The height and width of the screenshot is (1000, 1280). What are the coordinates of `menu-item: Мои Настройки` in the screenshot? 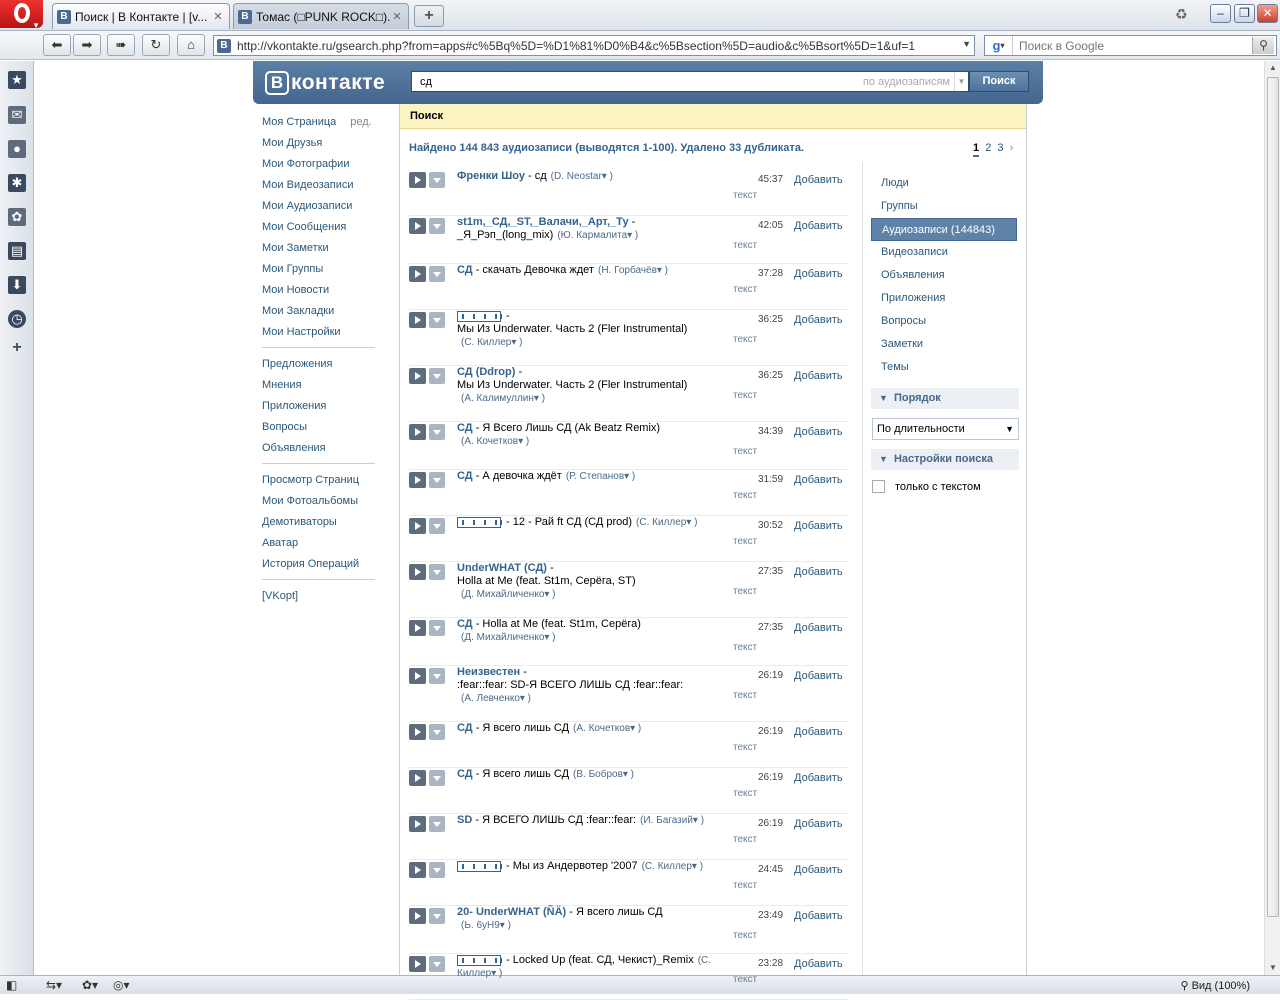 It's located at (318, 334).